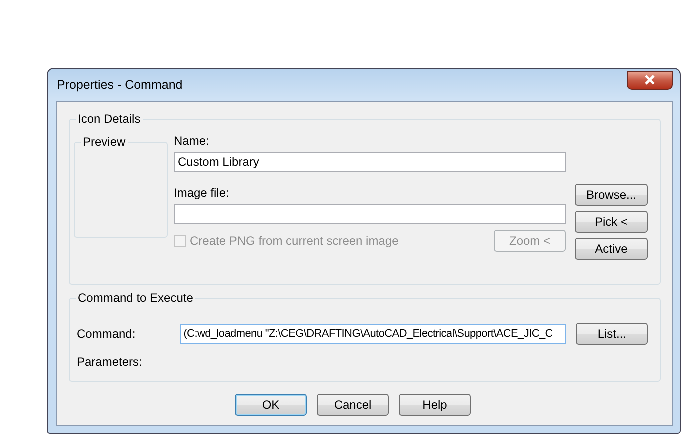 This screenshot has height=436, width=693. Describe the element at coordinates (435, 405) in the screenshot. I see `dialog-button: Help` at that location.